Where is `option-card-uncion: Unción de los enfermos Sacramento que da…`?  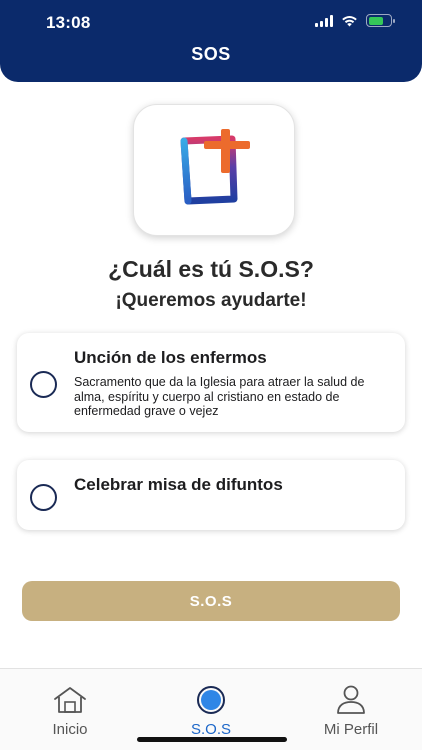
option-card-uncion: Unción de los enfermos Sacramento que da… is located at coordinates (211, 382).